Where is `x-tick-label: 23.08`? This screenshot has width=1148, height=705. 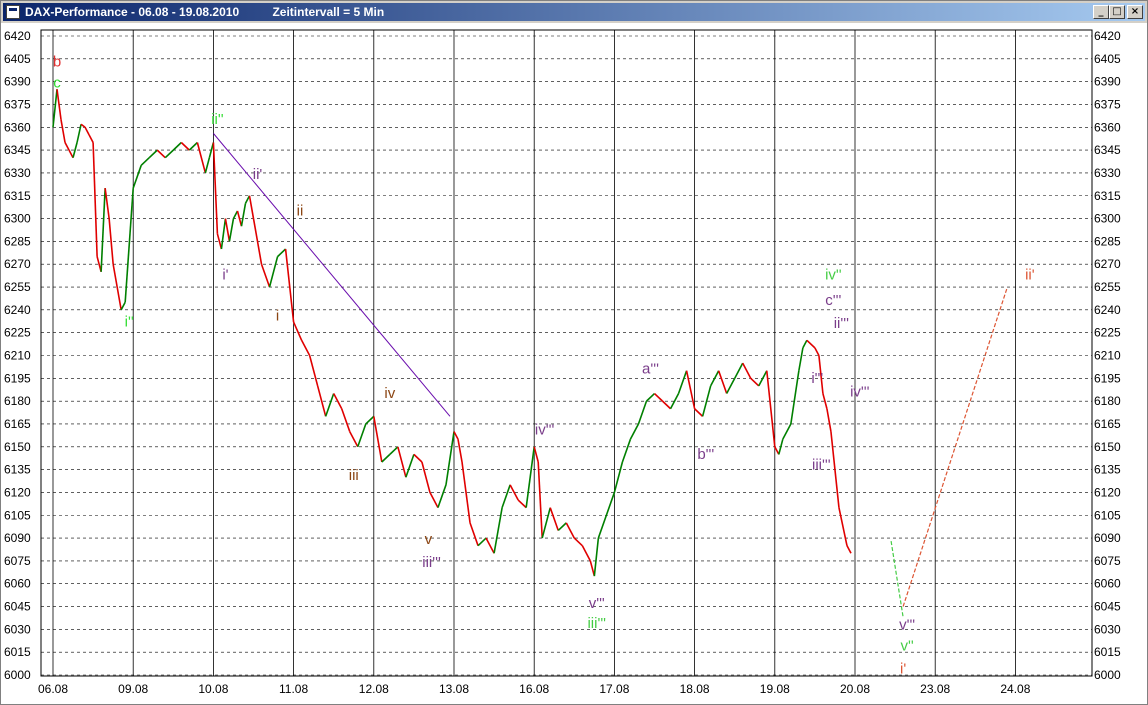 x-tick-label: 23.08 is located at coordinates (935, 689).